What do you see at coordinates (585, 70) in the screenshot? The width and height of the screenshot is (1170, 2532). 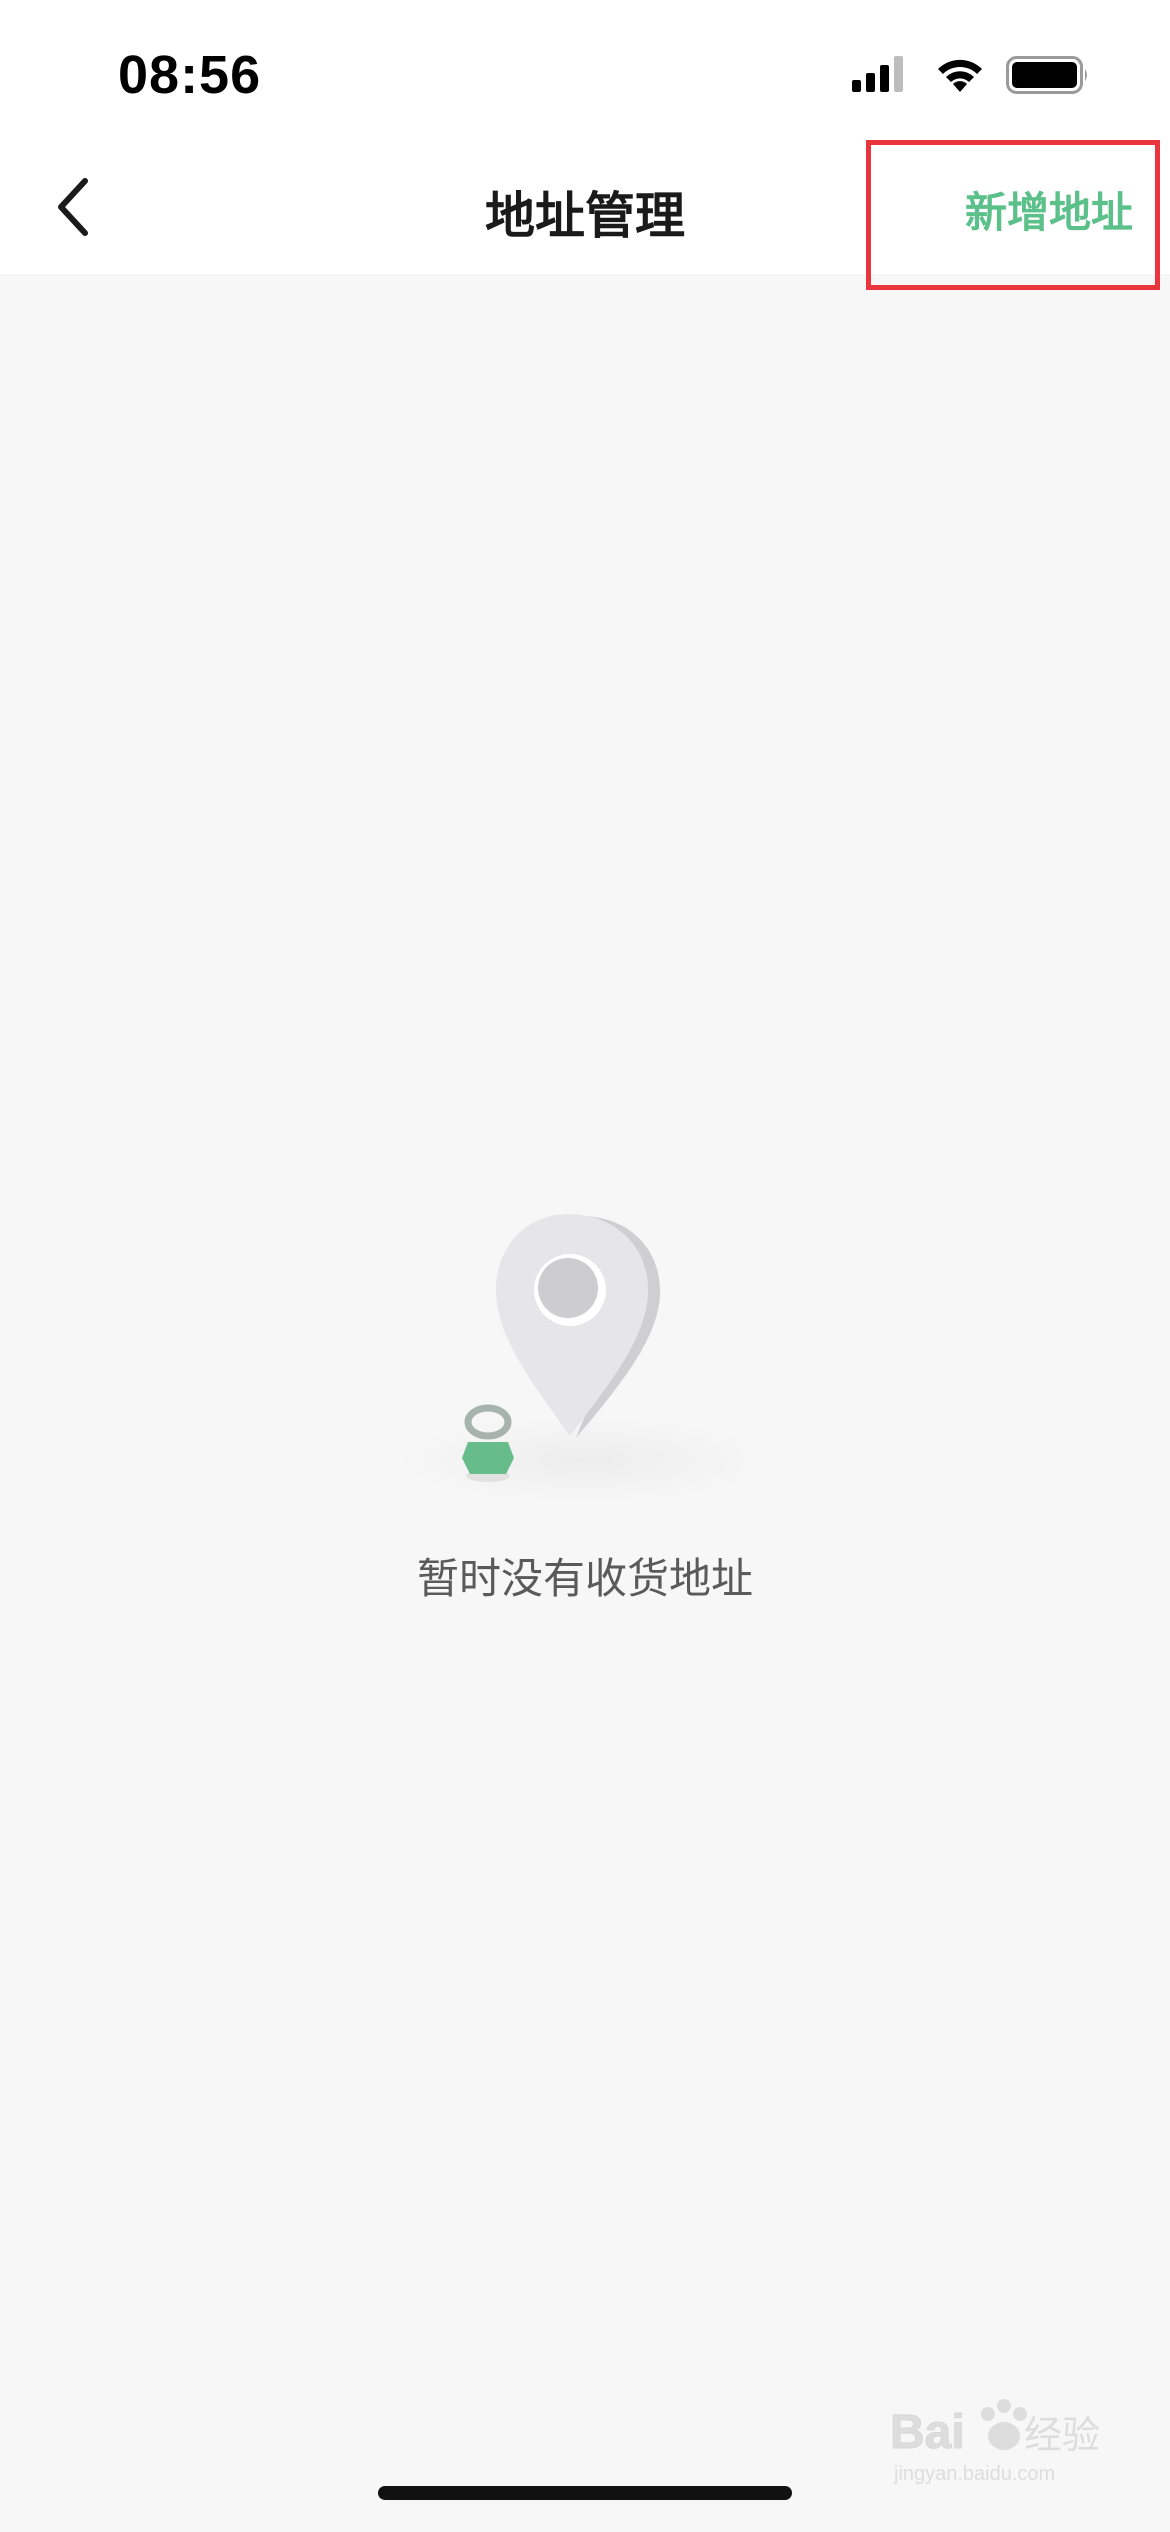 I see `status-bar: 08:56` at bounding box center [585, 70].